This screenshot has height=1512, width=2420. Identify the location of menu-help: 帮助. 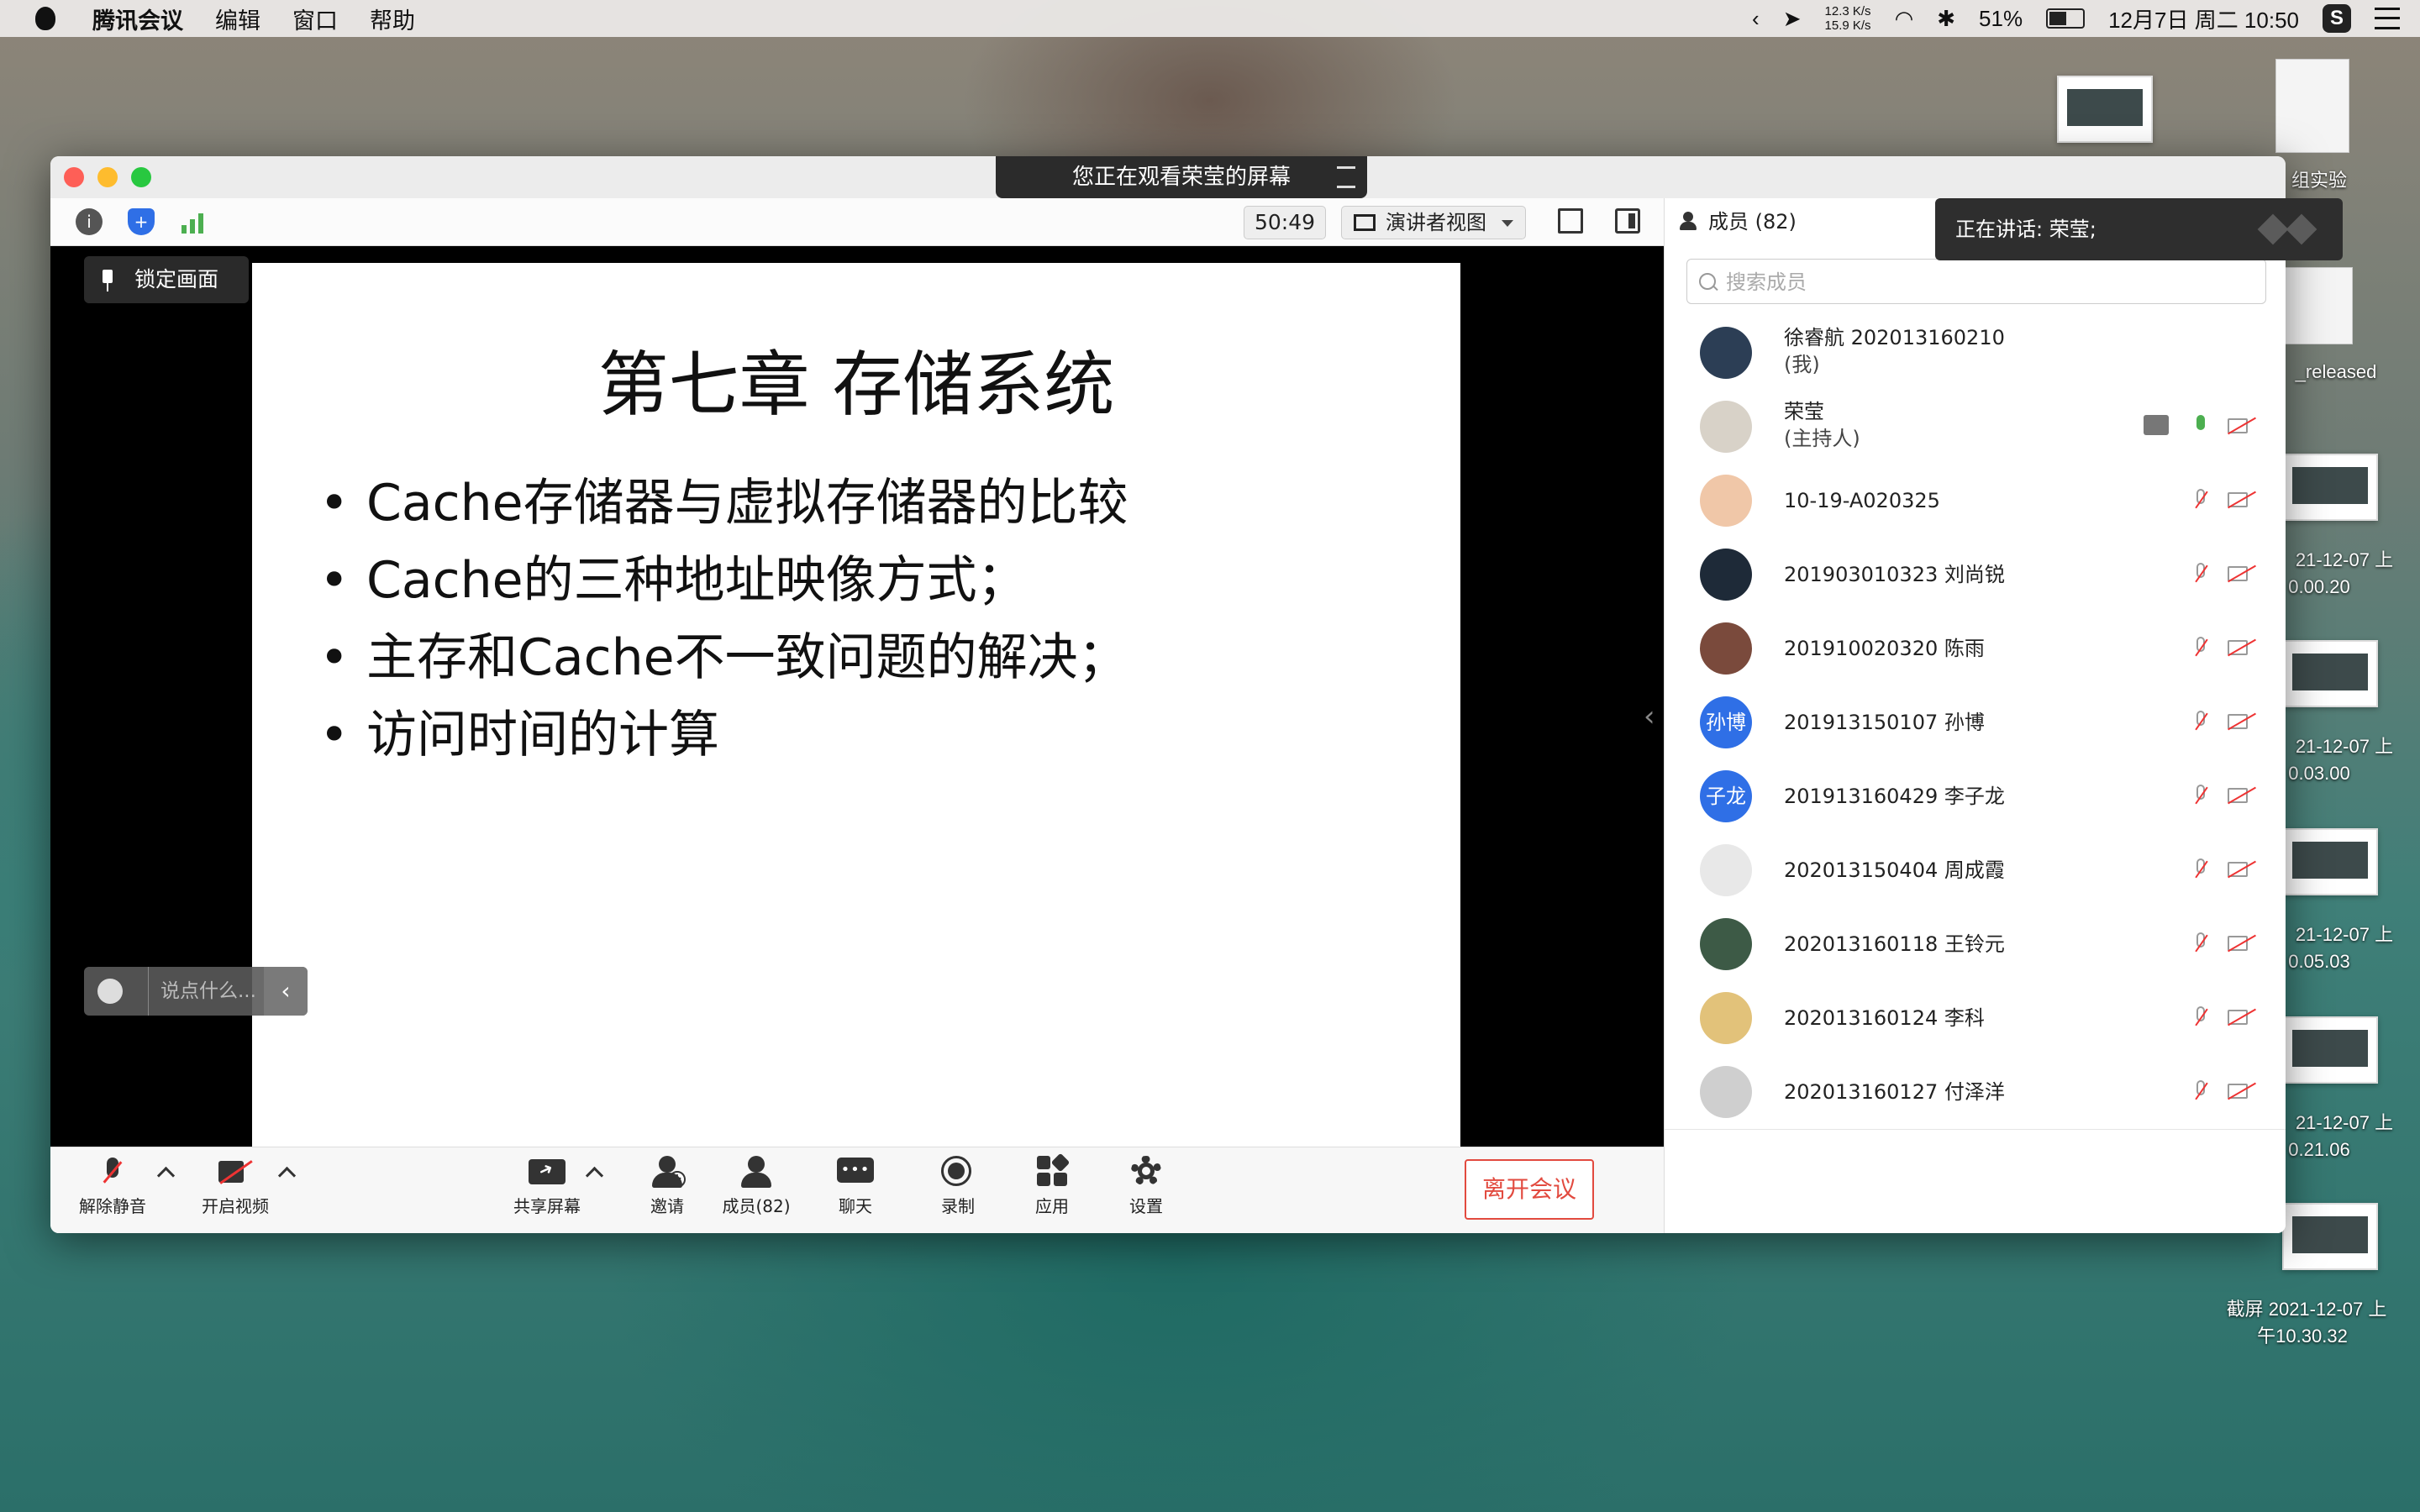
(392, 19).